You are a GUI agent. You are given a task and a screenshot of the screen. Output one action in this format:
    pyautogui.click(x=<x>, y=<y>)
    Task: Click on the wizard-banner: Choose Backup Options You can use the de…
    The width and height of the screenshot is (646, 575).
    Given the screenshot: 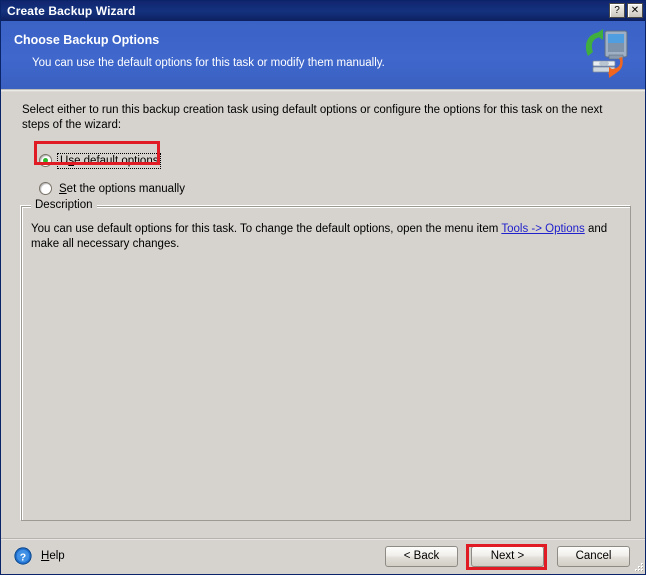 What is the action you would take?
    pyautogui.click(x=323, y=55)
    